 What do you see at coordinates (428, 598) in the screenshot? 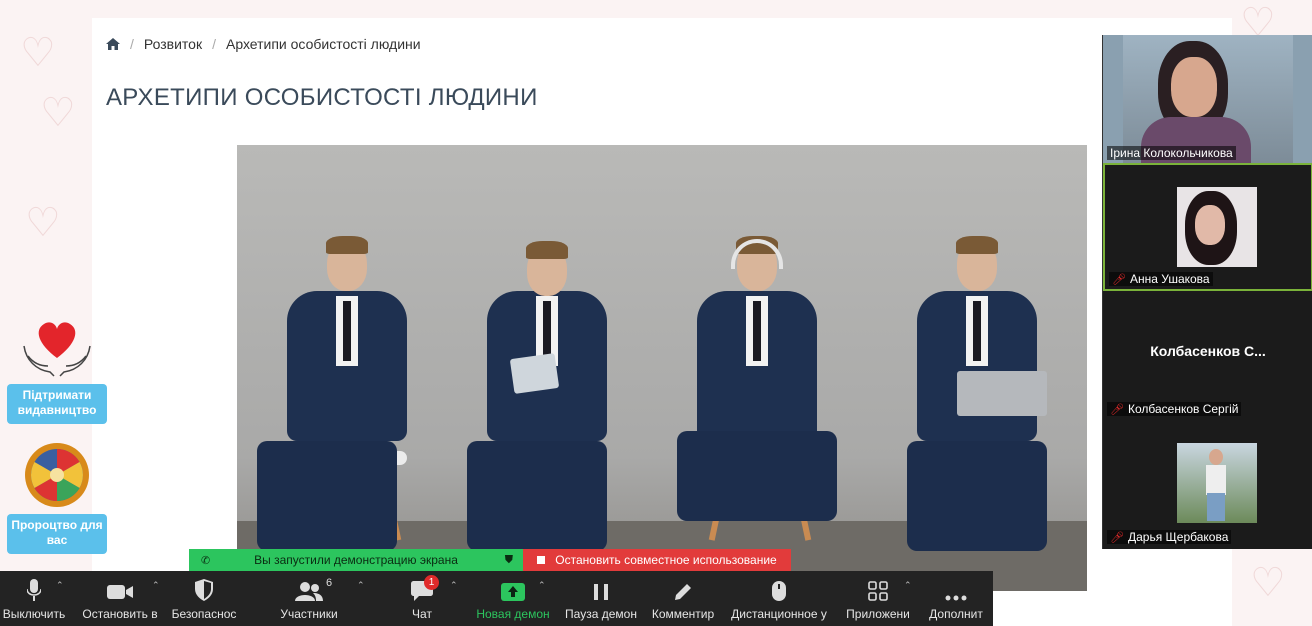
I see `chat-button: Чат 1 ⌃` at bounding box center [428, 598].